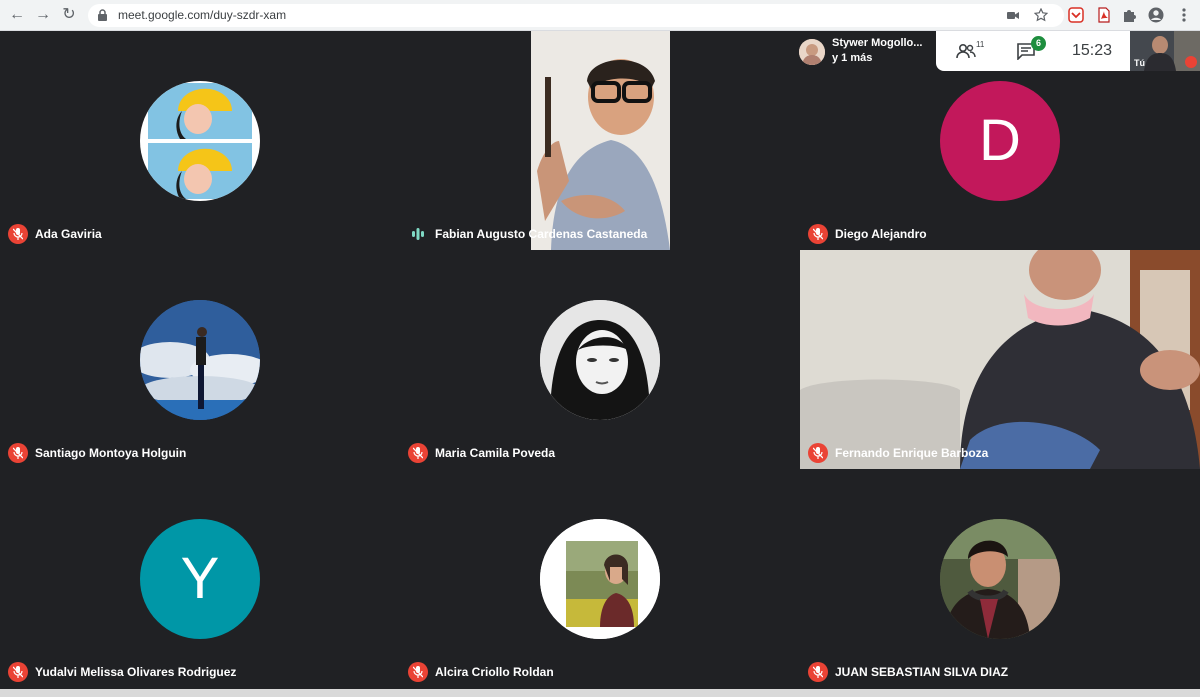 The width and height of the screenshot is (1200, 697). Describe the element at coordinates (576, 15) in the screenshot. I see `address-bar: meet.google.com/duy-szdr-xam` at that location.